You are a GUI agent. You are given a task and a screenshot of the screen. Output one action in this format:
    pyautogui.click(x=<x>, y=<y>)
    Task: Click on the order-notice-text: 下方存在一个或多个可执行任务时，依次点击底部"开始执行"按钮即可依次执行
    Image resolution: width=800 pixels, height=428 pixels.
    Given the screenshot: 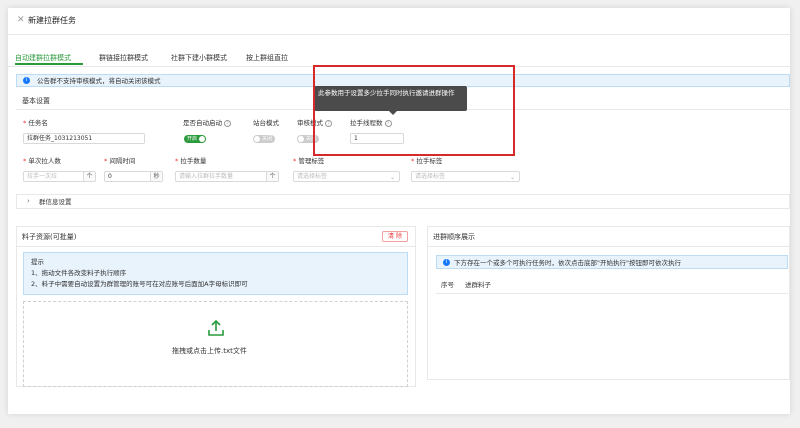 What is the action you would take?
    pyautogui.click(x=567, y=263)
    